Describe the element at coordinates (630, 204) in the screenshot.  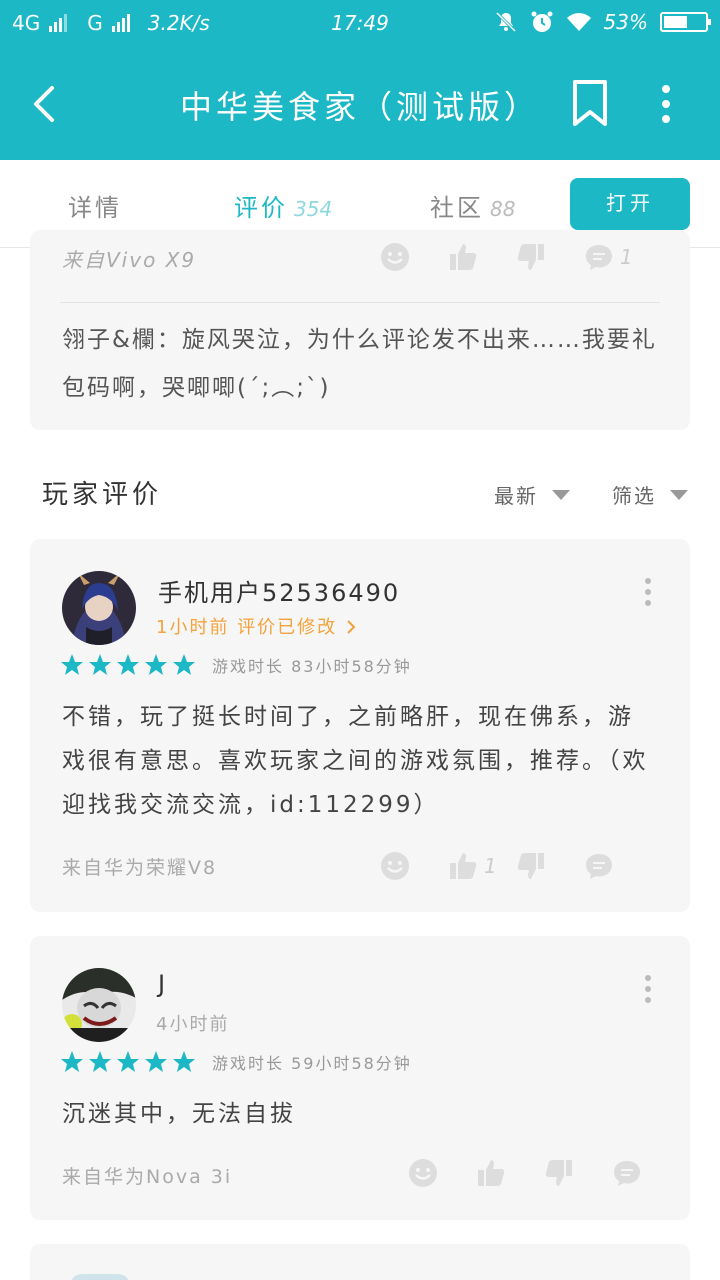
I see `open-button: 打开` at that location.